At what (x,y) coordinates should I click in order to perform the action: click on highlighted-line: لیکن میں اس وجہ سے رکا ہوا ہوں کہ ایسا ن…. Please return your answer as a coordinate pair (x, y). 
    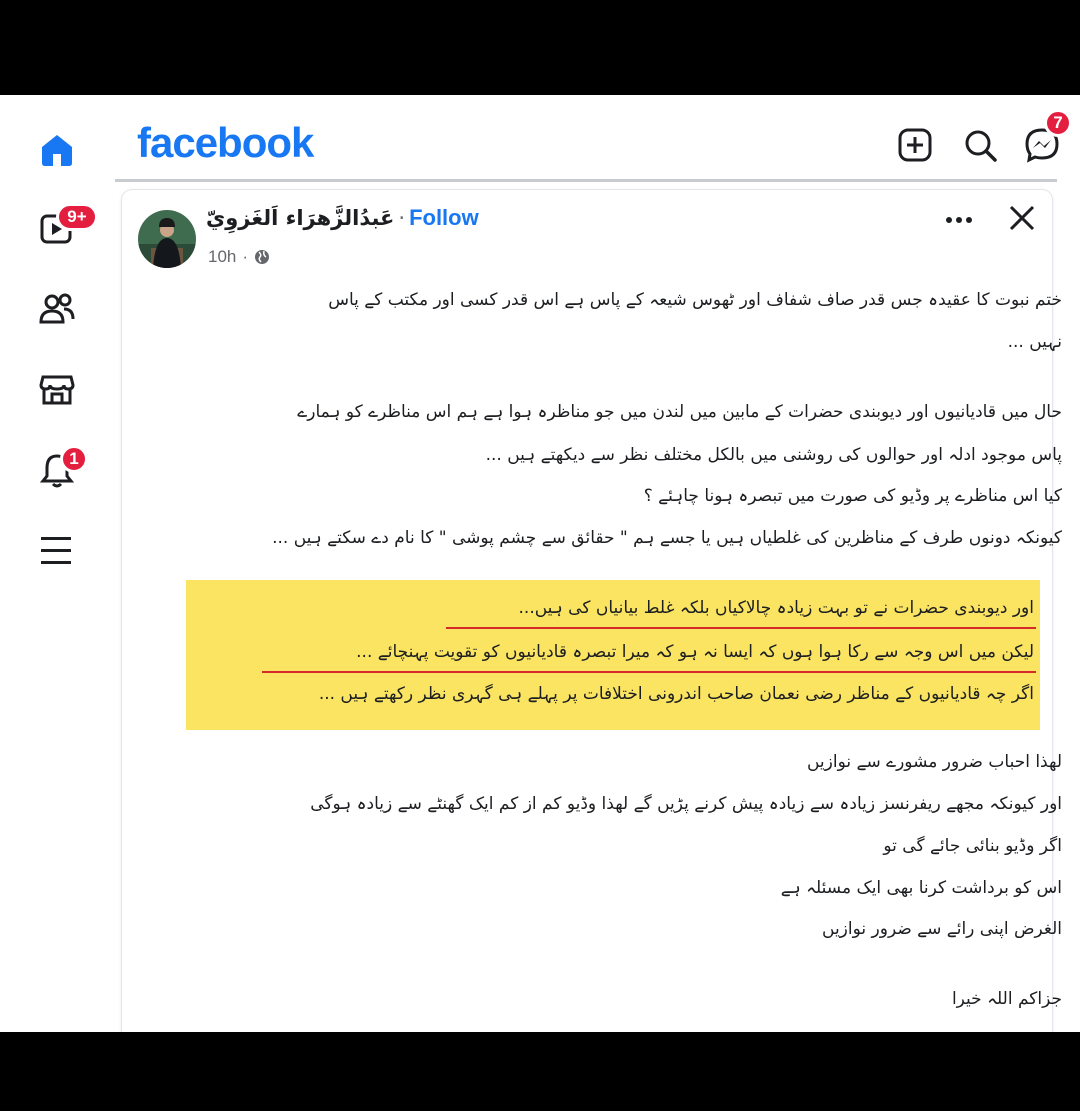
    Looking at the image, I should click on (695, 652).